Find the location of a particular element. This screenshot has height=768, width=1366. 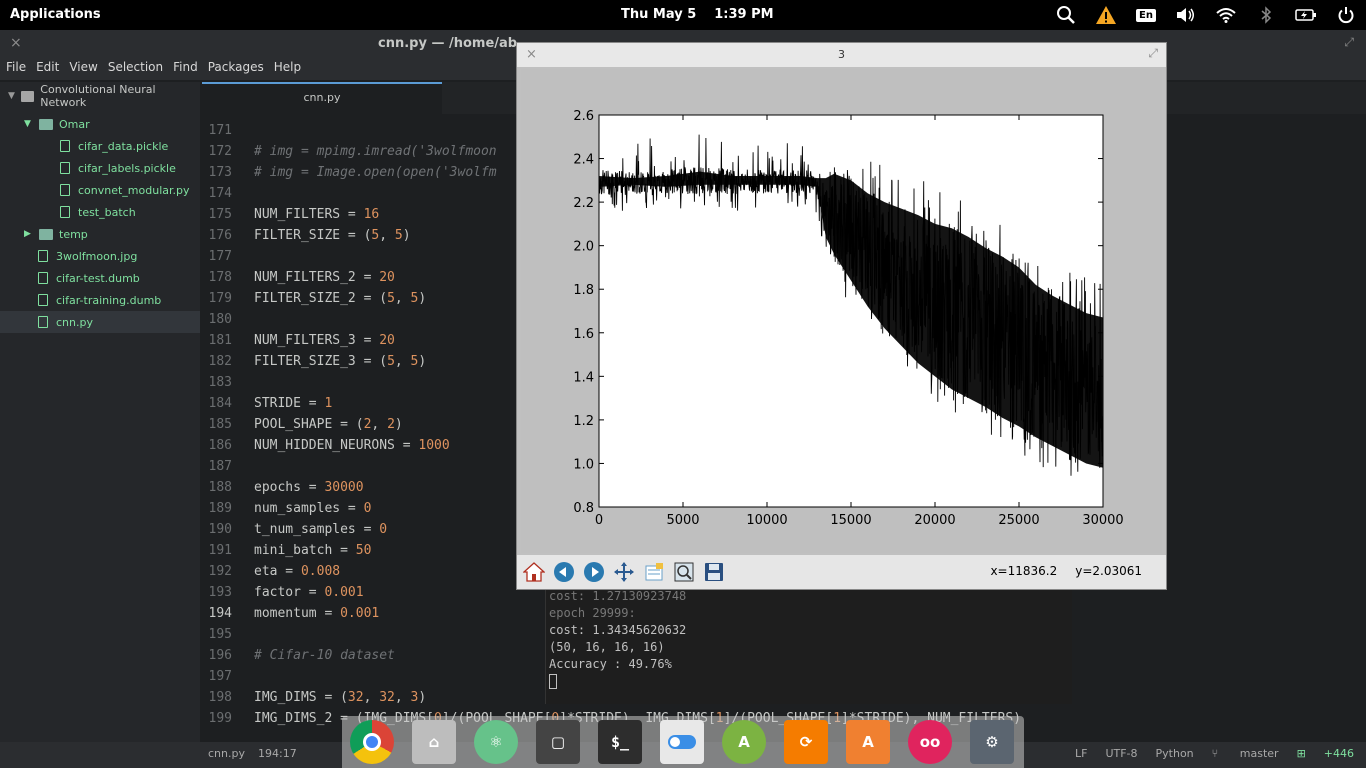

x-tick-label: 30000 is located at coordinates (1102, 520).